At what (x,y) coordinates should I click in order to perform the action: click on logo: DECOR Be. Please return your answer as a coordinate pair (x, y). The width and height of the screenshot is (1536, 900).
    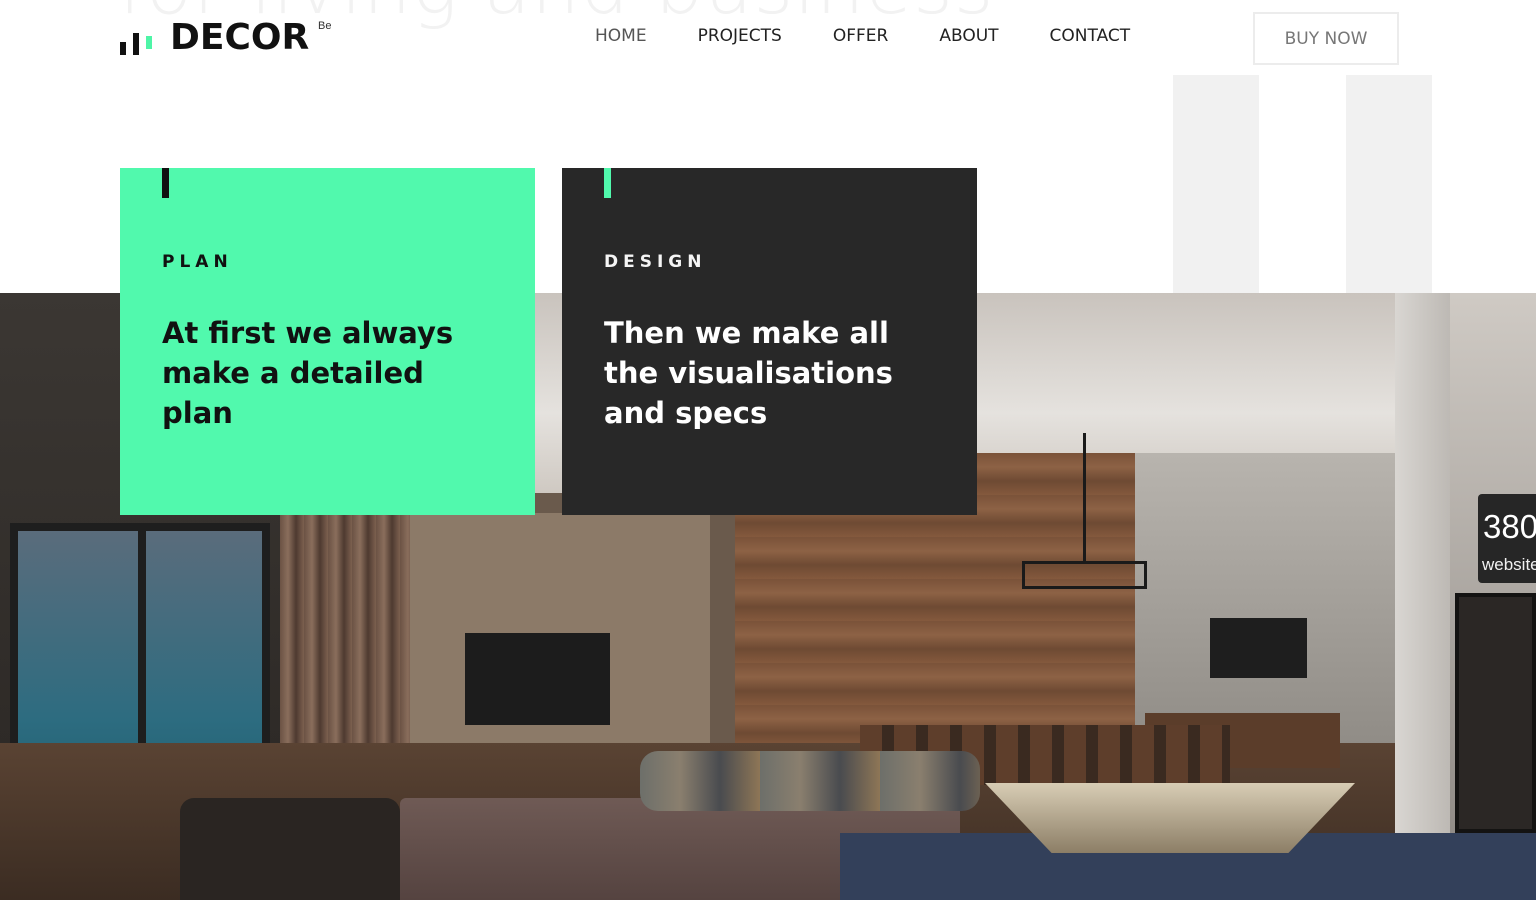
    Looking at the image, I should click on (225, 37).